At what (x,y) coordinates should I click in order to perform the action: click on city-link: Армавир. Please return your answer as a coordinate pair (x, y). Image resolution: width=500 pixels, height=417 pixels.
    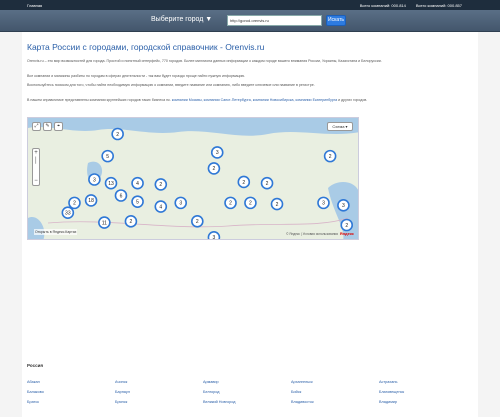
    Looking at the image, I should click on (247, 382).